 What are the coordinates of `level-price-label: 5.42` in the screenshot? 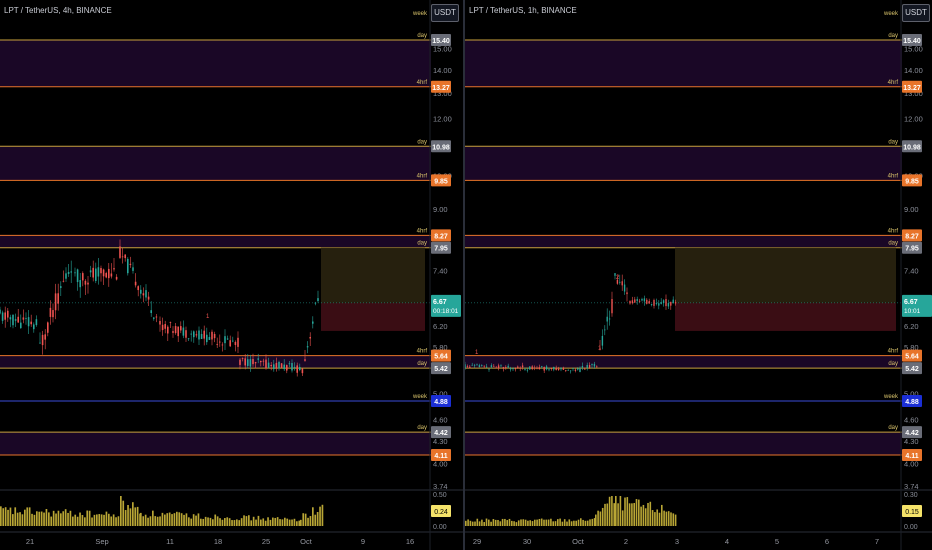 It's located at (912, 369).